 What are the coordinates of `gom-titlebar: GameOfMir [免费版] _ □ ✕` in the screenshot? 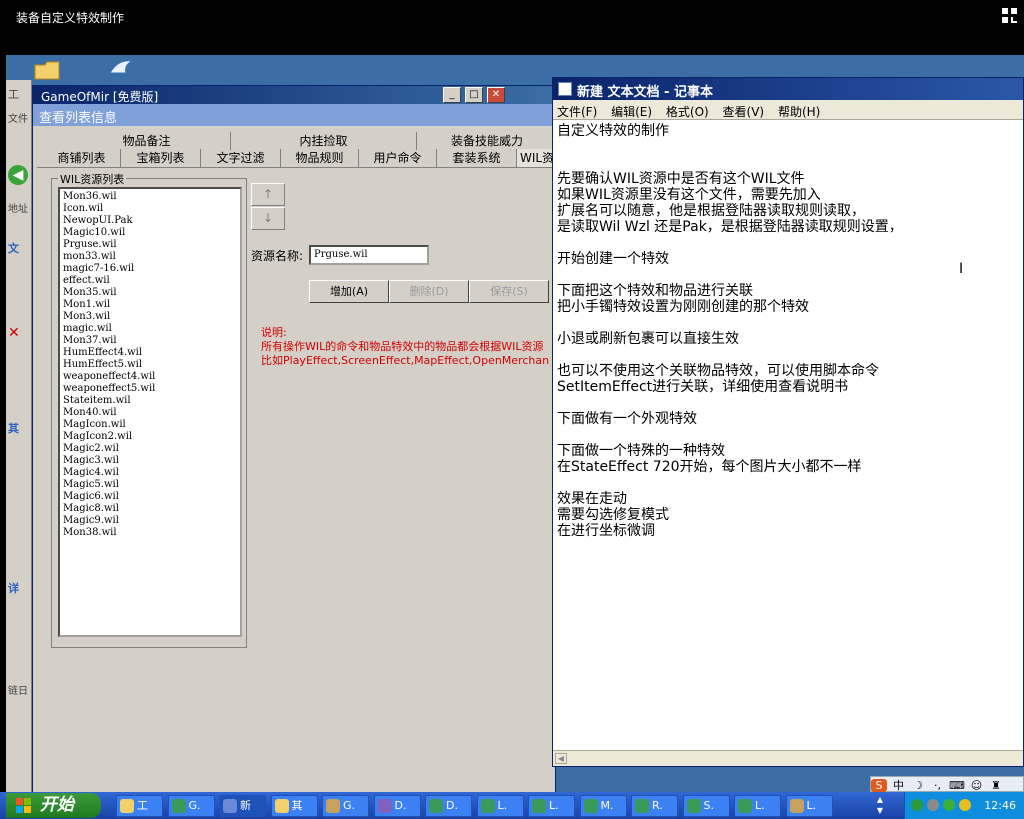 It's located at (294, 95).